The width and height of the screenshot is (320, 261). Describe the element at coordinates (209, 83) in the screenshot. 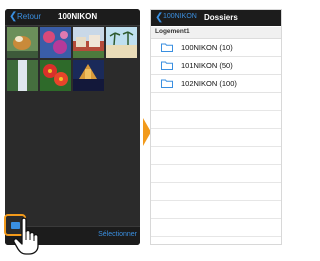

I see `folder-label: 102NIKON (100)` at that location.